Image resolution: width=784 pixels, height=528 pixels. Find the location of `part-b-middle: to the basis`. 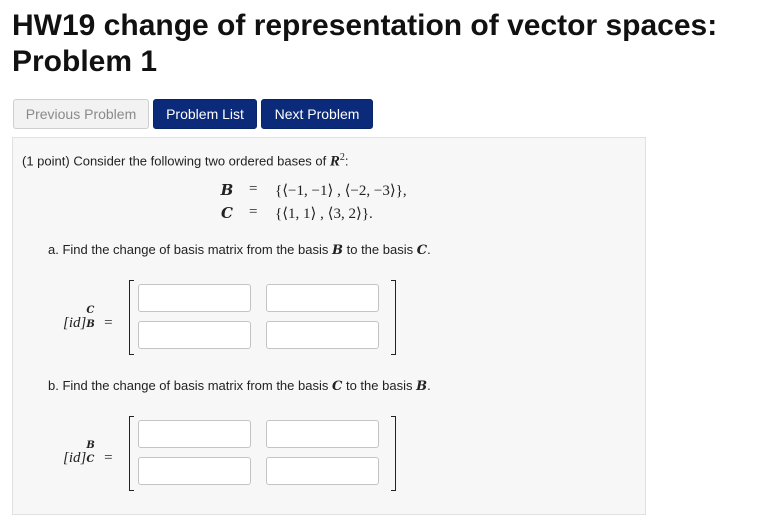

part-b-middle: to the basis is located at coordinates (379, 385).